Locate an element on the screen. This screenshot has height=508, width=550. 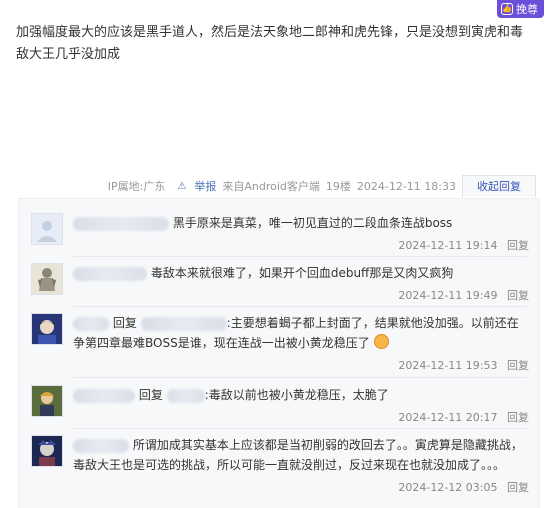
warning-icon: ⚠ is located at coordinates (182, 186).